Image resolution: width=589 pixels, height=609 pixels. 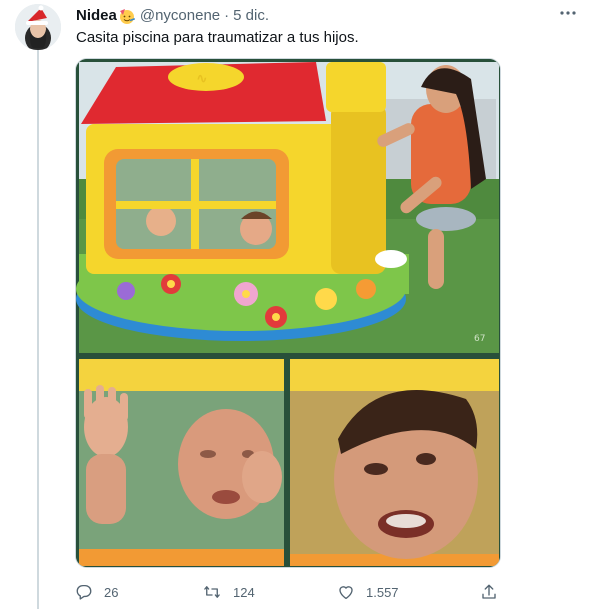 I want to click on user-handle: @nyconene, so click(x=180, y=16).